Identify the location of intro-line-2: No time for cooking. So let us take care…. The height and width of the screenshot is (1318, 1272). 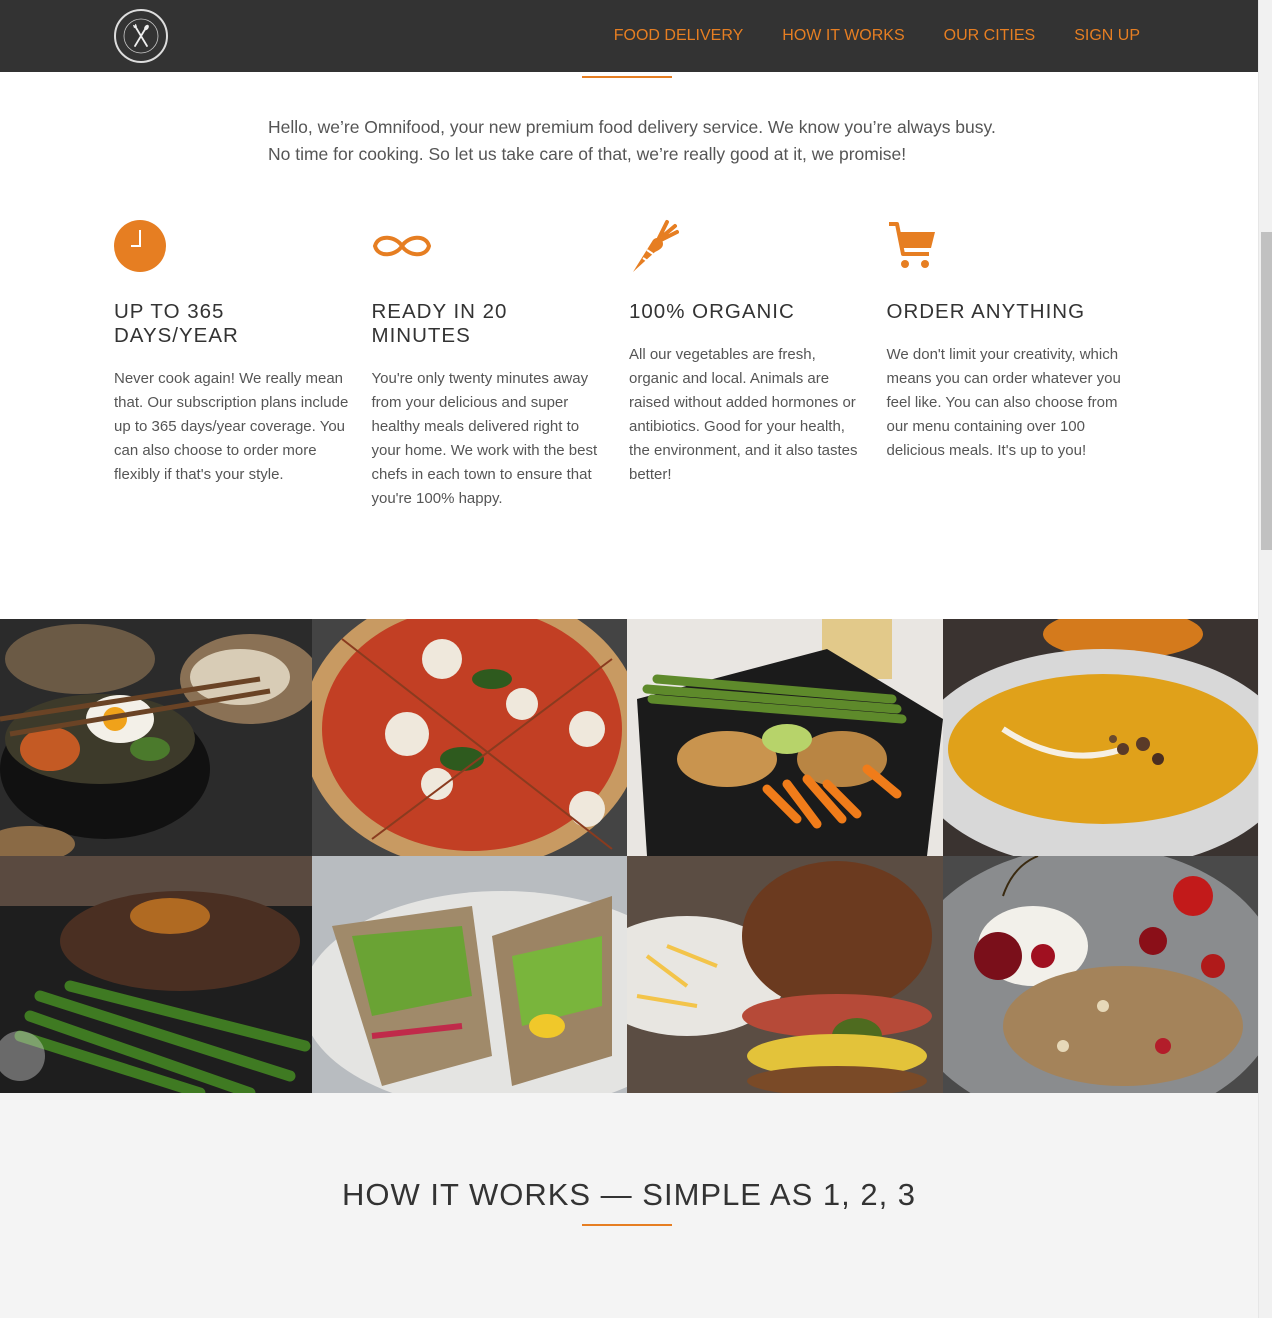
(587, 154).